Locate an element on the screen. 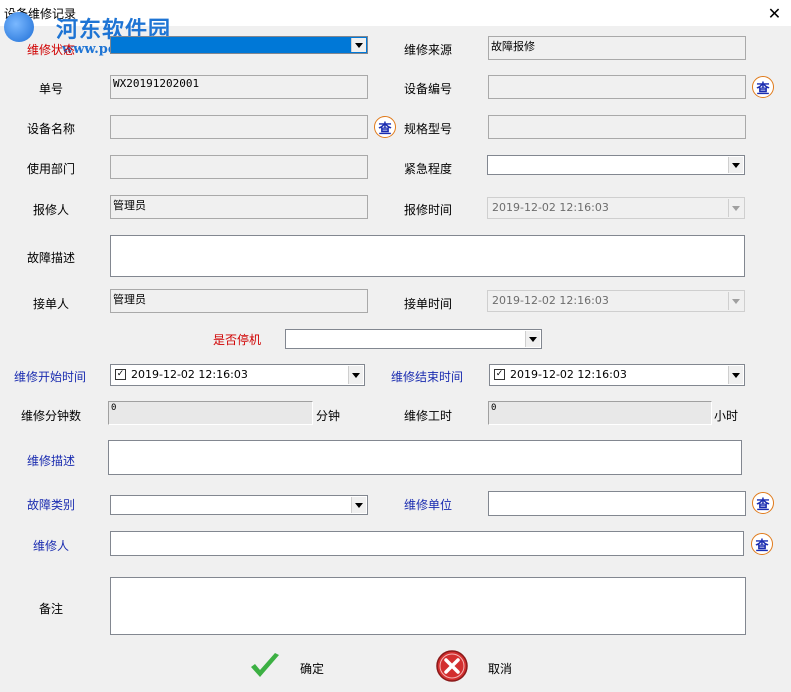  repair-status-label: 维修状态 is located at coordinates (51, 50).